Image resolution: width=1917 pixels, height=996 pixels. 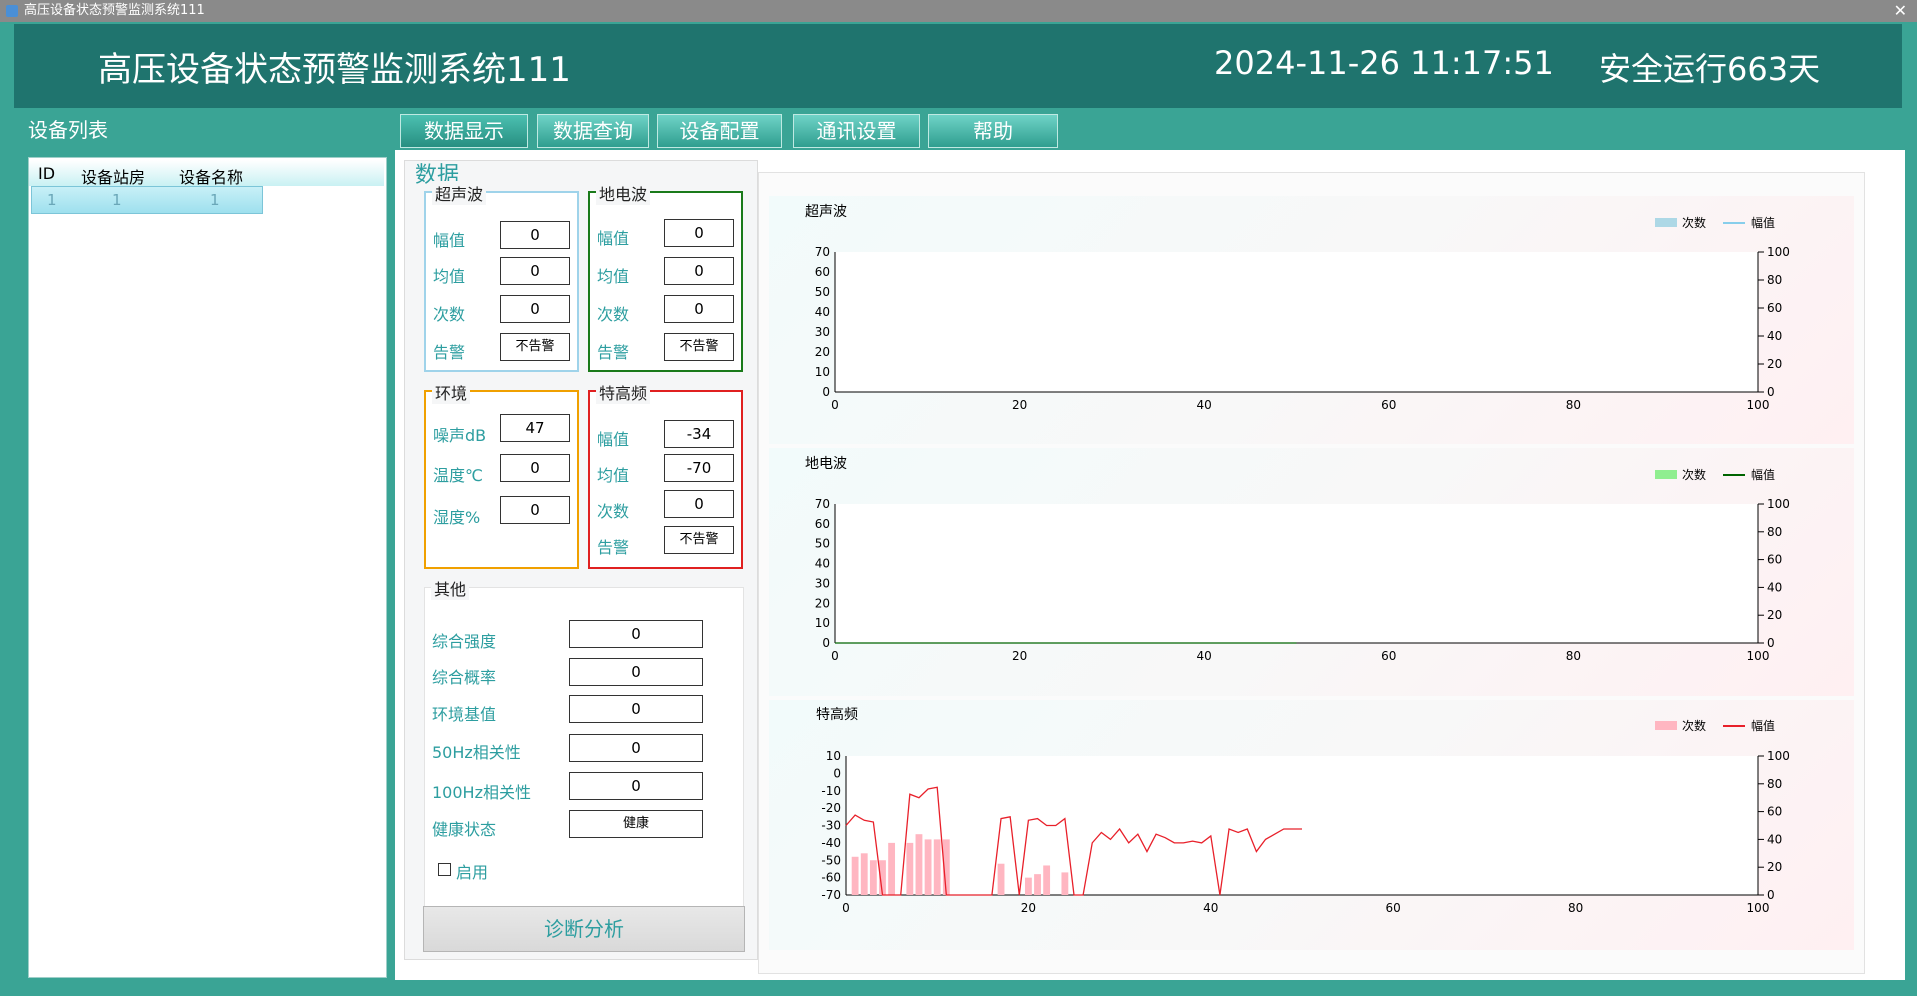 I want to click on chart-title: 超声波, so click(x=826, y=212).